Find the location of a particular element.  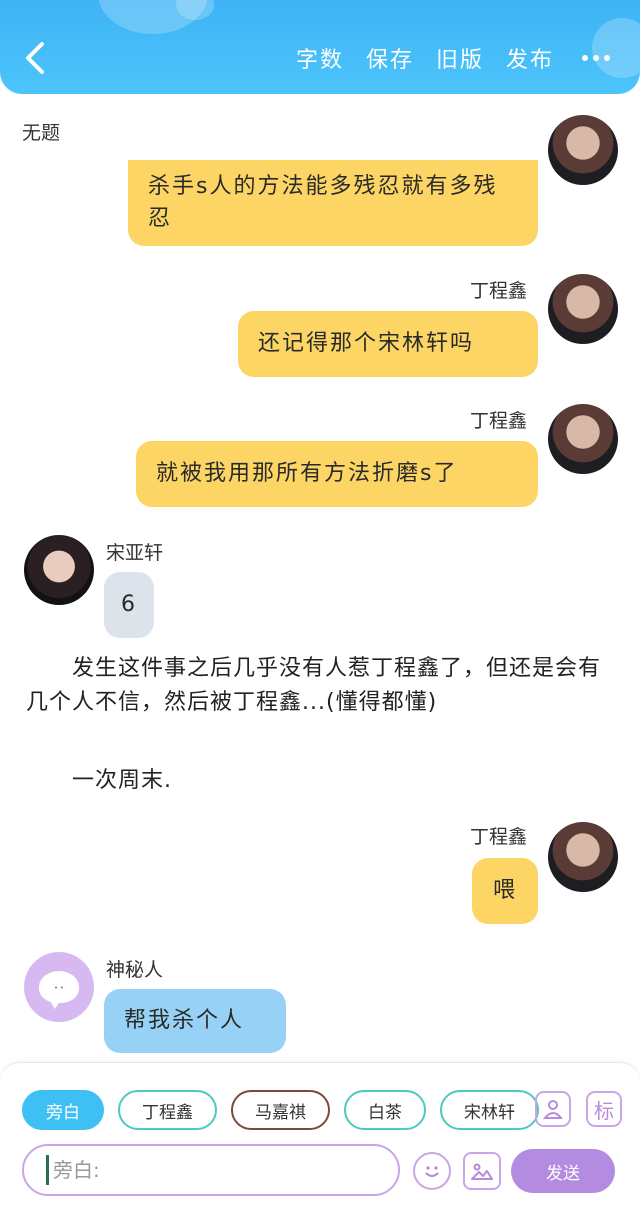

character-manage-icon is located at coordinates (553, 1109).